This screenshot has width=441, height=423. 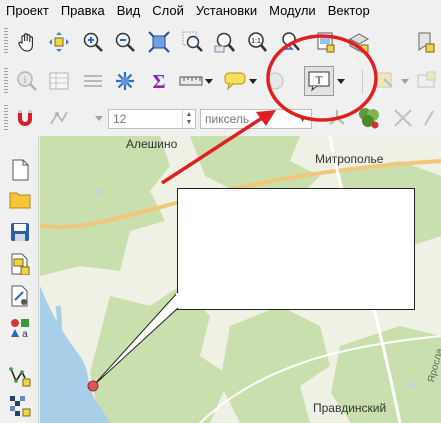 I want to click on snap-mode-dropdown-icon, so click(x=99, y=118).